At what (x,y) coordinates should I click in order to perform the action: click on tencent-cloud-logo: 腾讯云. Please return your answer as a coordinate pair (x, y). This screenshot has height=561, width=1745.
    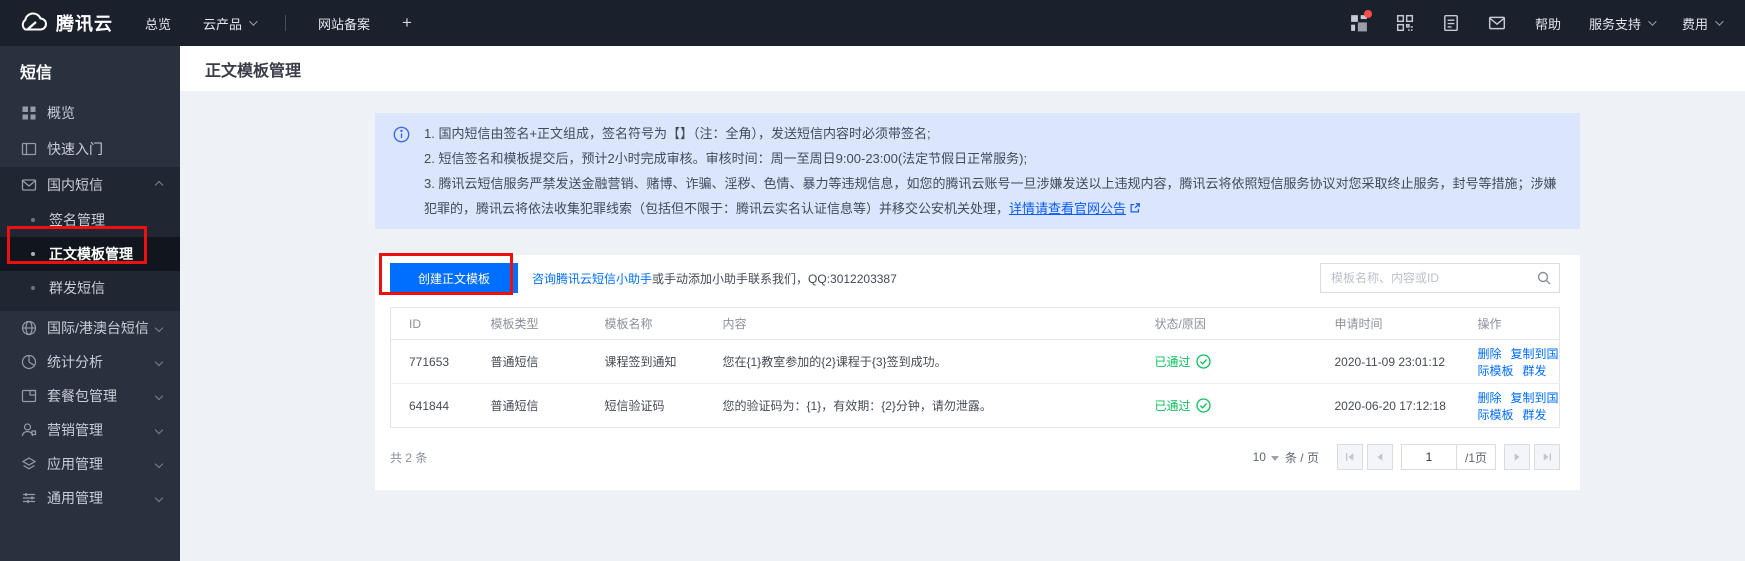
    Looking at the image, I should click on (65, 23).